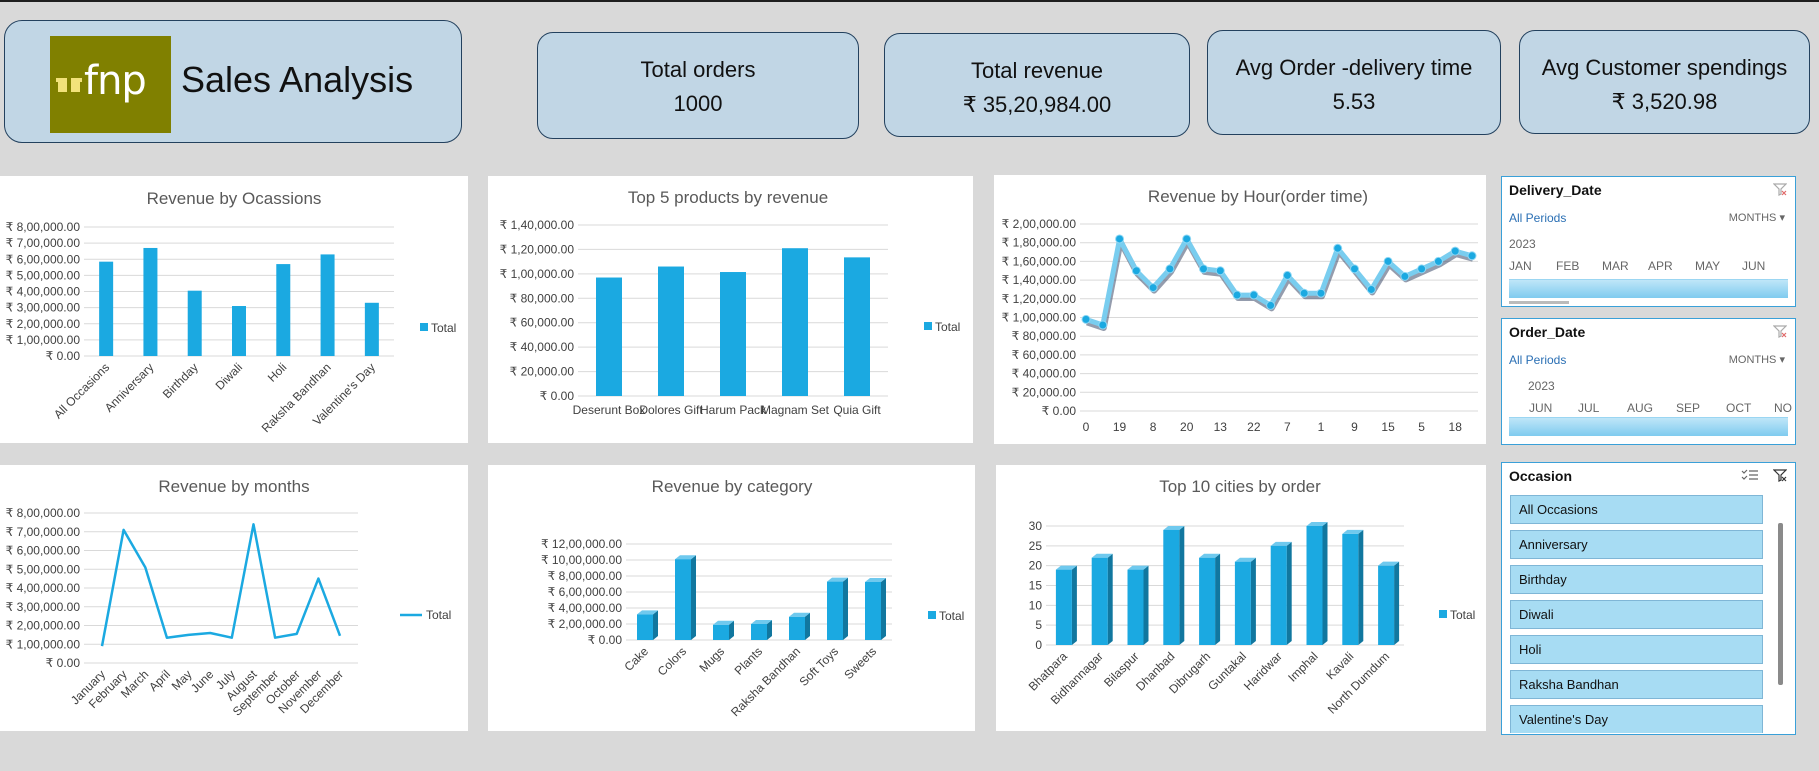 Image resolution: width=1819 pixels, height=771 pixels. What do you see at coordinates (1636, 684) in the screenshot?
I see `occasion-item: Raksha Bandhan` at bounding box center [1636, 684].